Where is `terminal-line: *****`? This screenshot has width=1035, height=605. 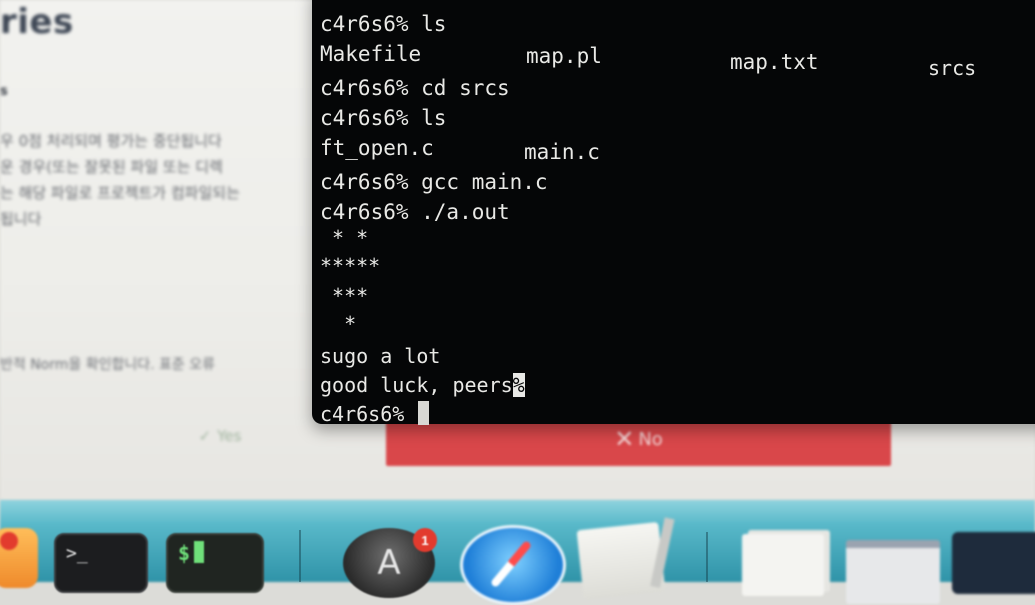
terminal-line: ***** is located at coordinates (350, 266).